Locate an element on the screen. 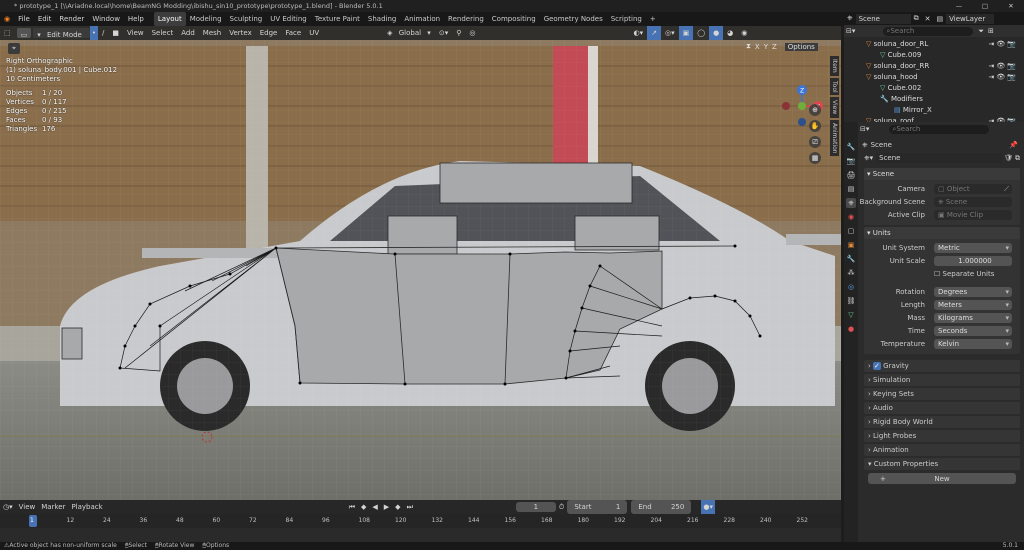 This screenshot has width=1024, height=550. zoom-icon: ⊕ is located at coordinates (815, 110).